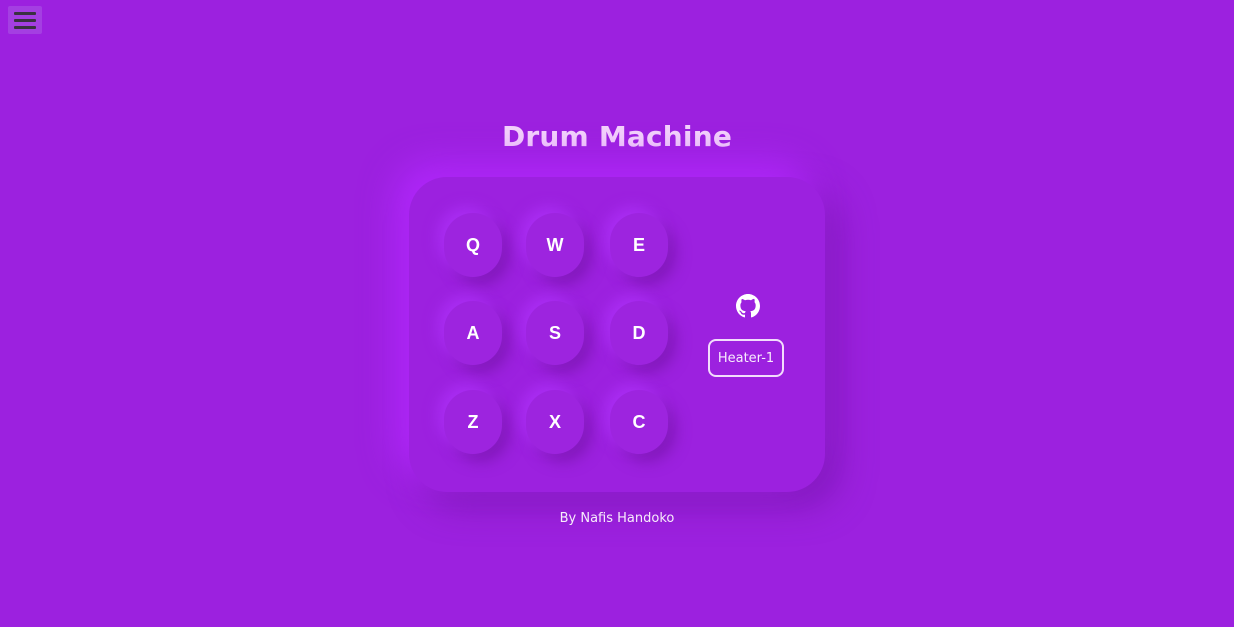 This screenshot has width=1234, height=627. Describe the element at coordinates (746, 358) in the screenshot. I see `bank-display: Heater-1` at that location.